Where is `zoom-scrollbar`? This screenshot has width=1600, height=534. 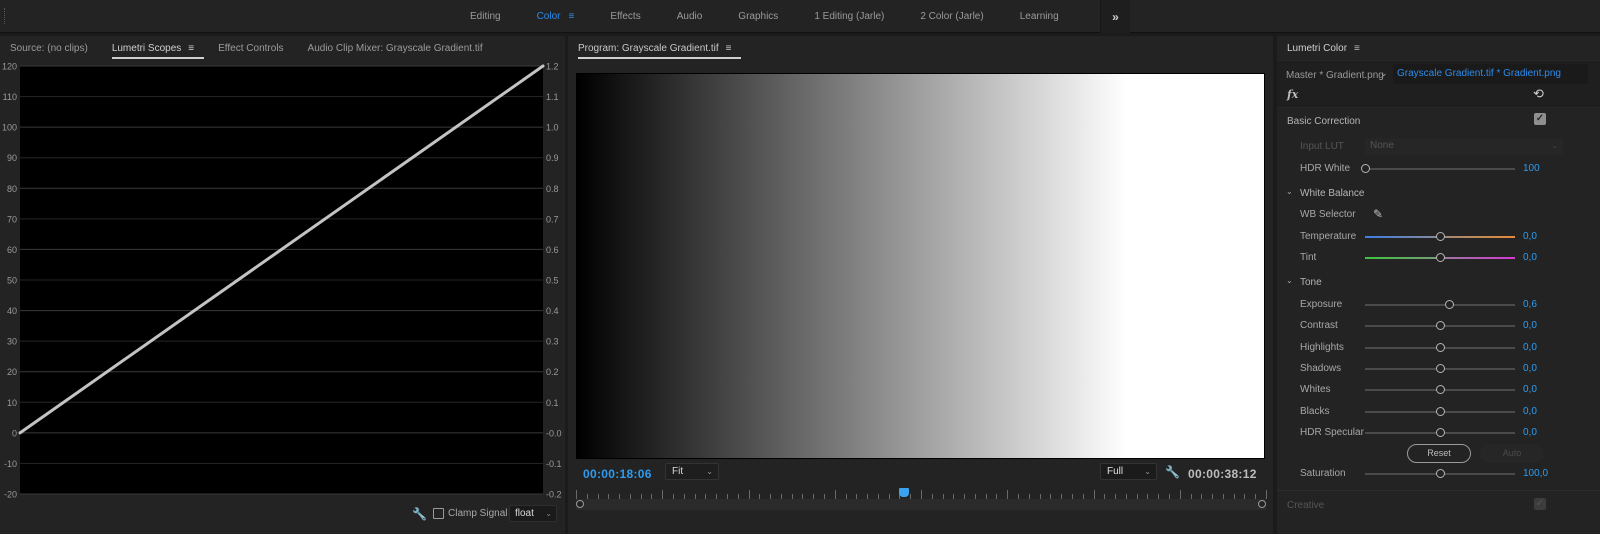 zoom-scrollbar is located at coordinates (921, 504).